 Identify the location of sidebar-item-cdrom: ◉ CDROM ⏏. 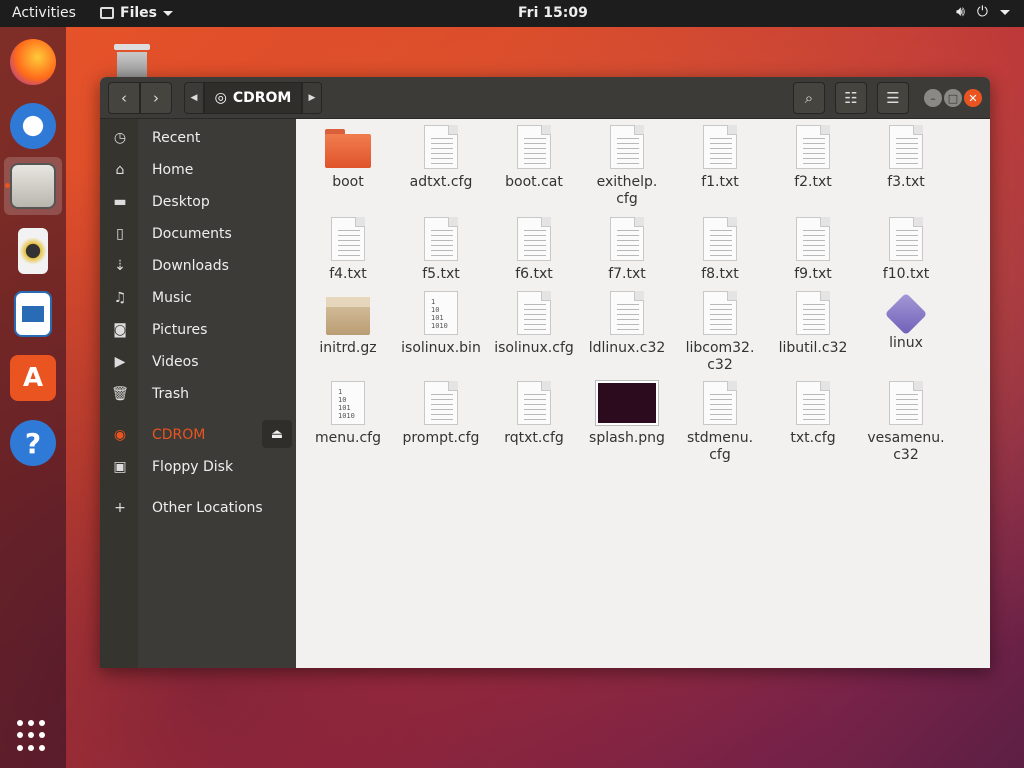
(198, 434).